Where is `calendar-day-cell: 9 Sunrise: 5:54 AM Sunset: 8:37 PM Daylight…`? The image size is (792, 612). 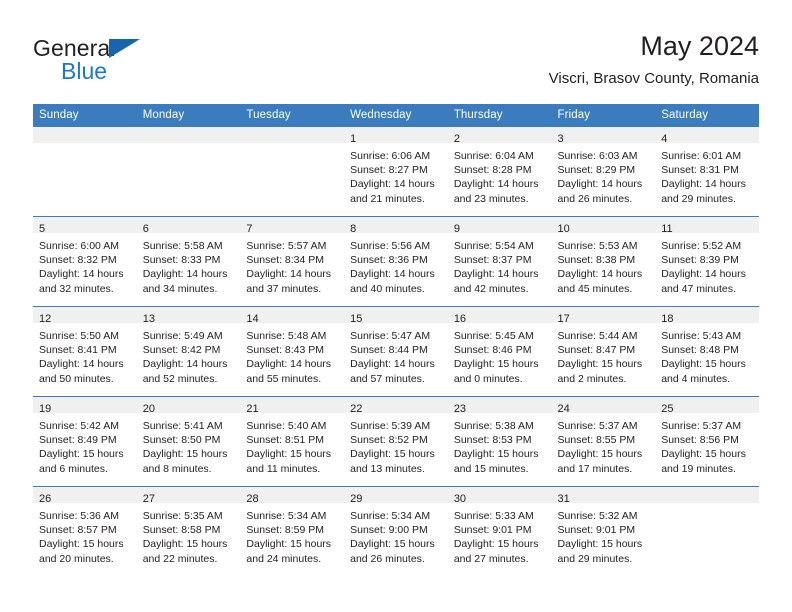
calendar-day-cell: 9 Sunrise: 5:54 AM Sunset: 8:37 PM Daylight… is located at coordinates (499, 261).